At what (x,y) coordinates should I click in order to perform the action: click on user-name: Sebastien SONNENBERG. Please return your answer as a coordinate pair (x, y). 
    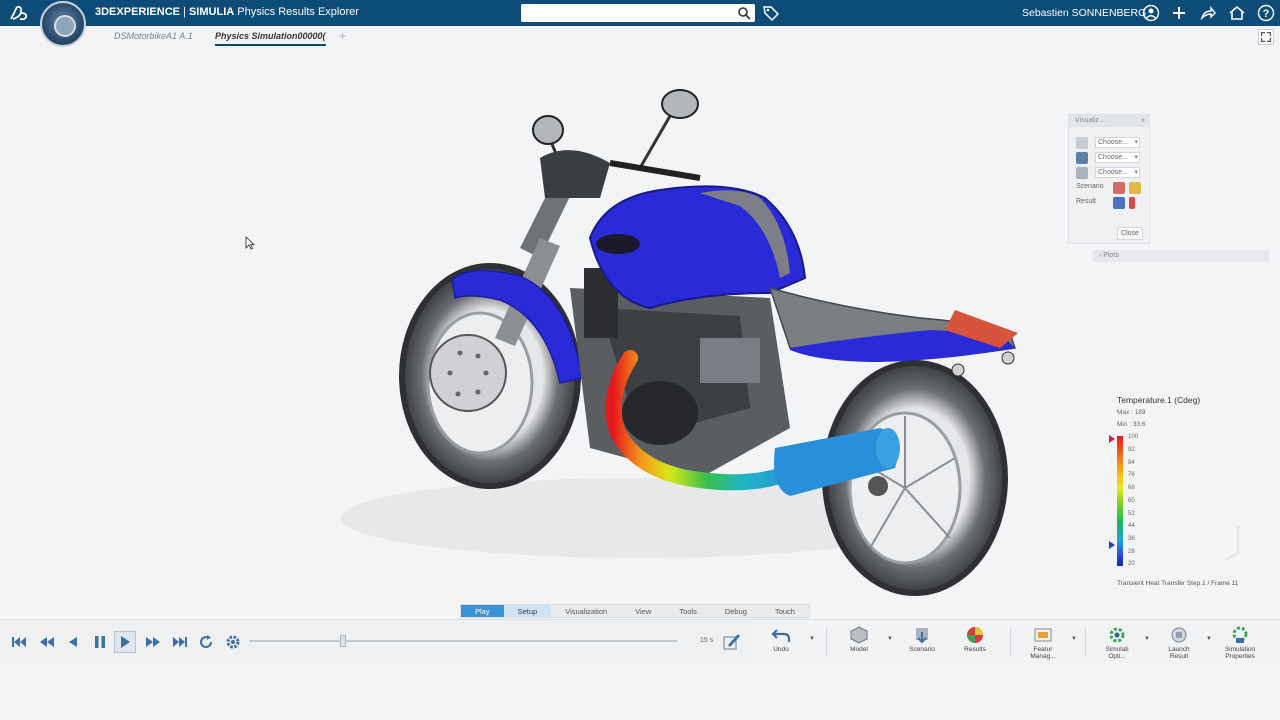
    Looking at the image, I should click on (1084, 13).